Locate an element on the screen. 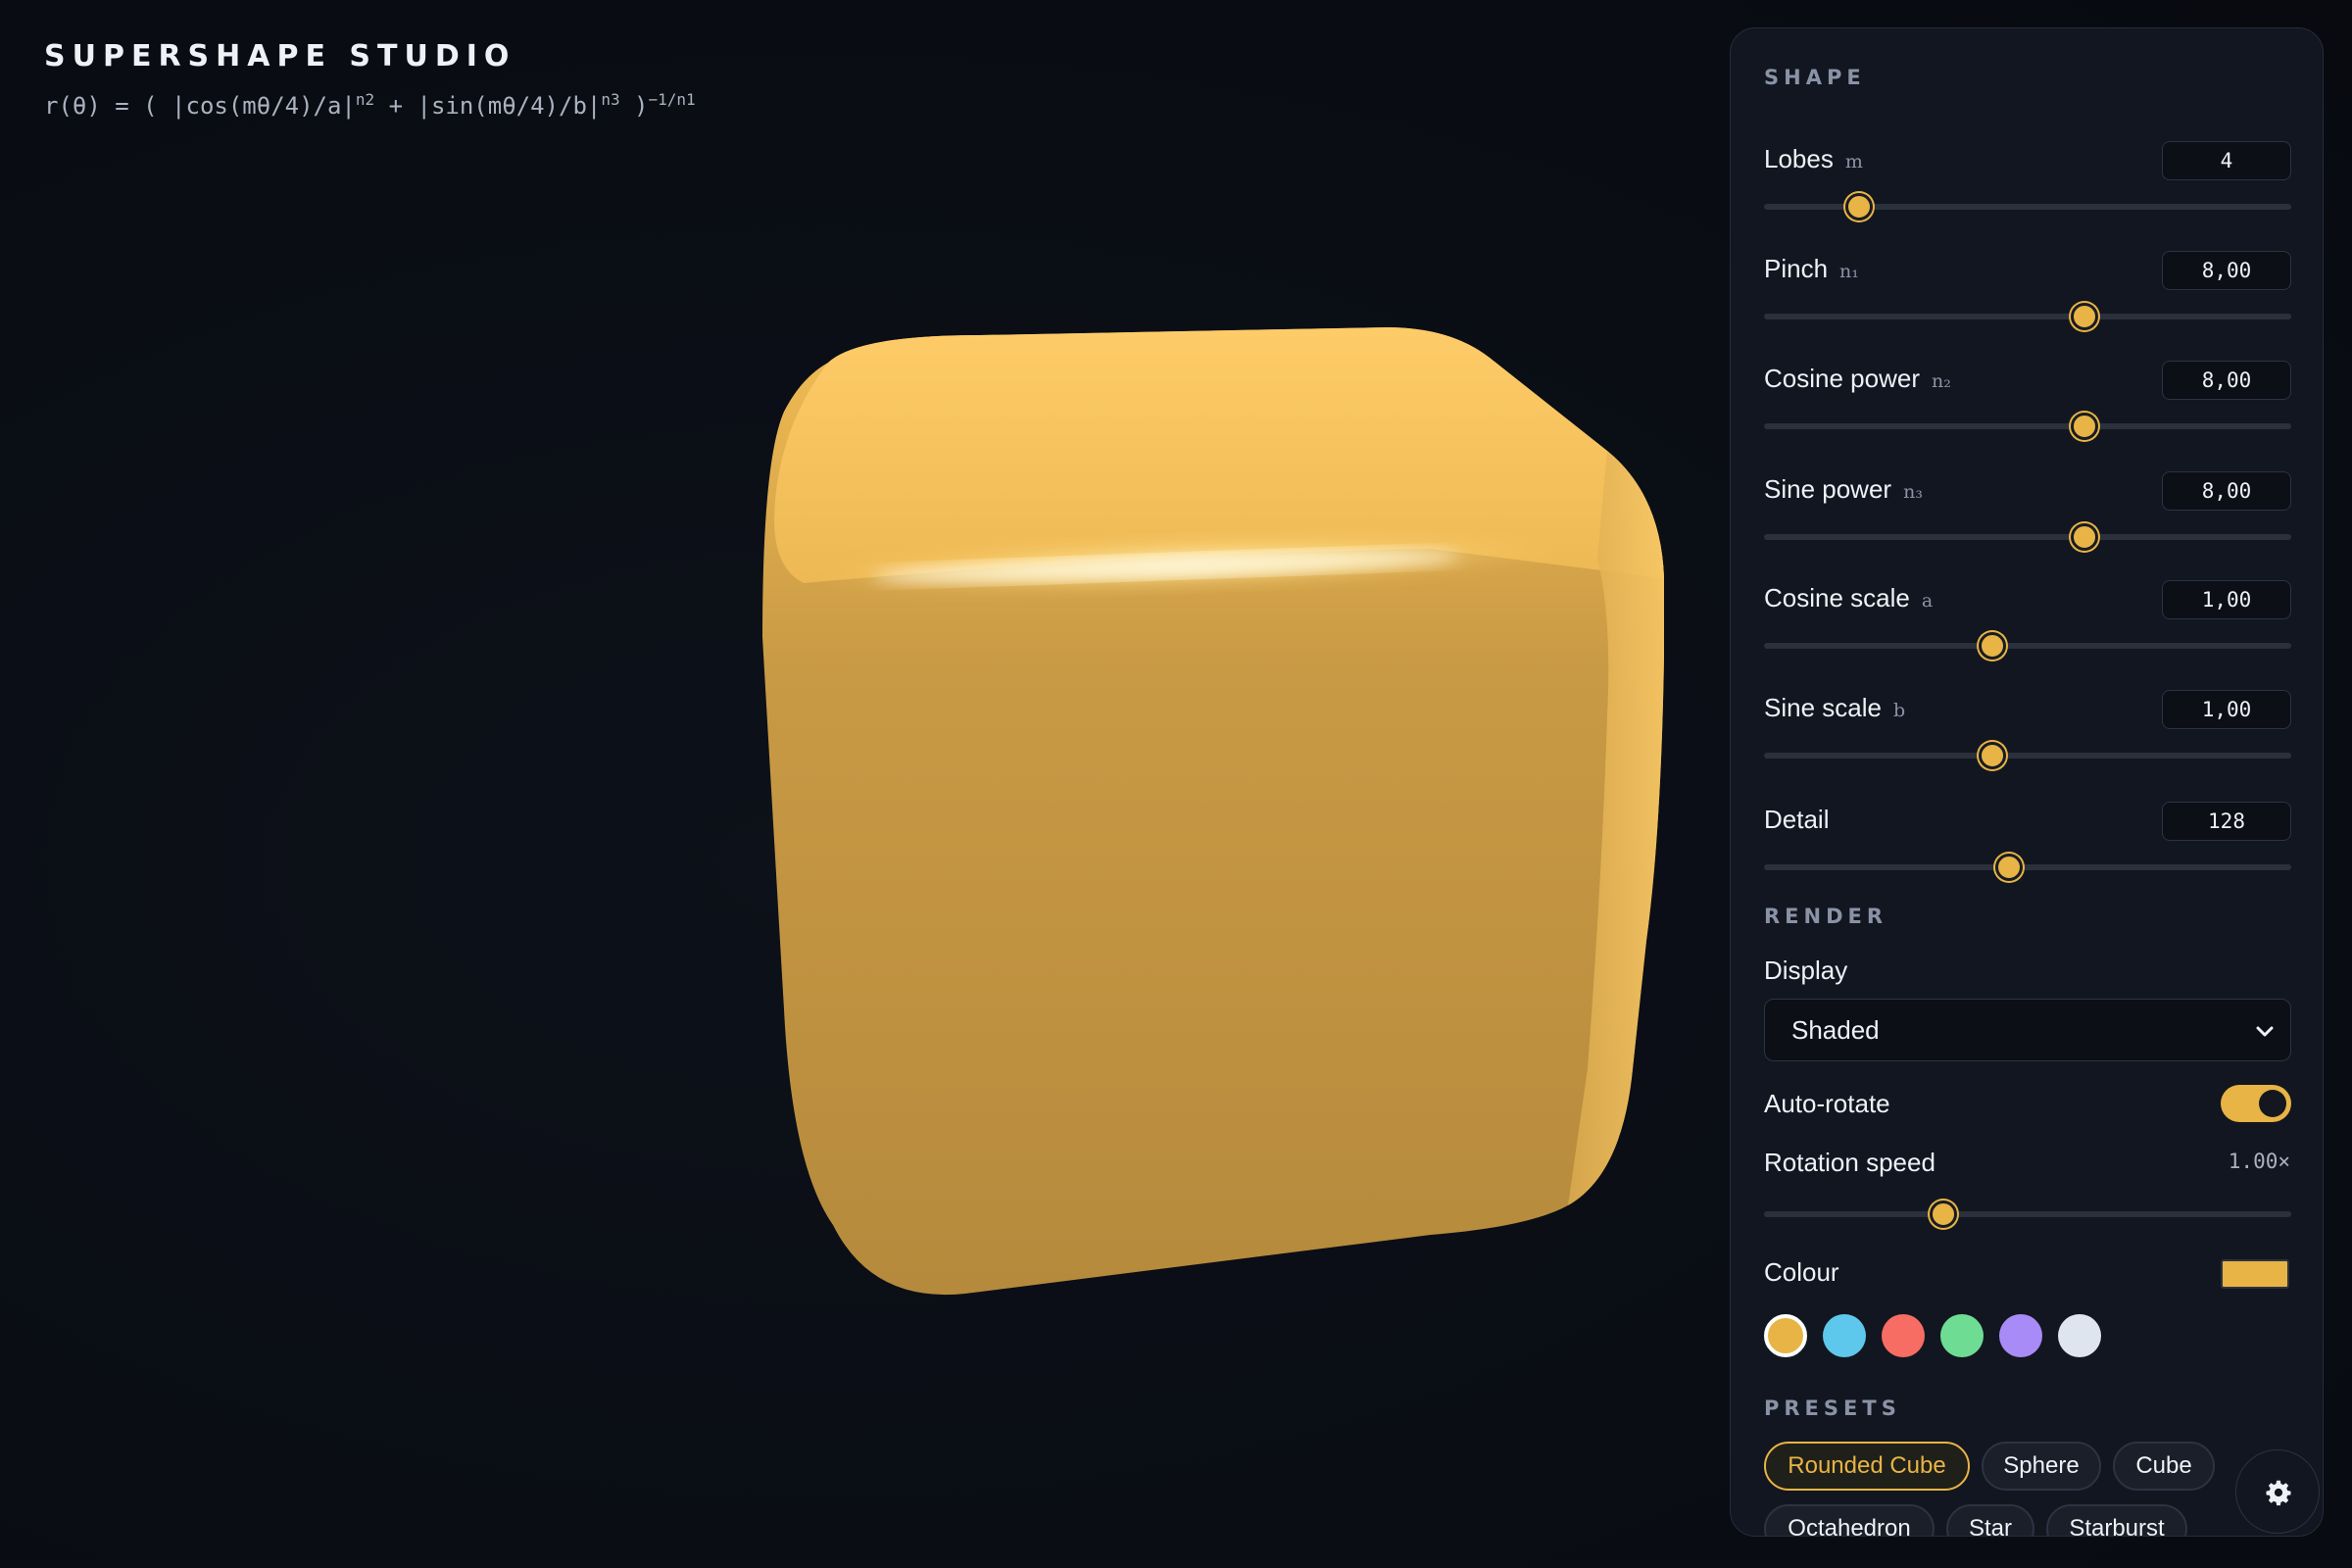 This screenshot has width=2352, height=1568. param-label-text: Pinch is located at coordinates (1796, 268).